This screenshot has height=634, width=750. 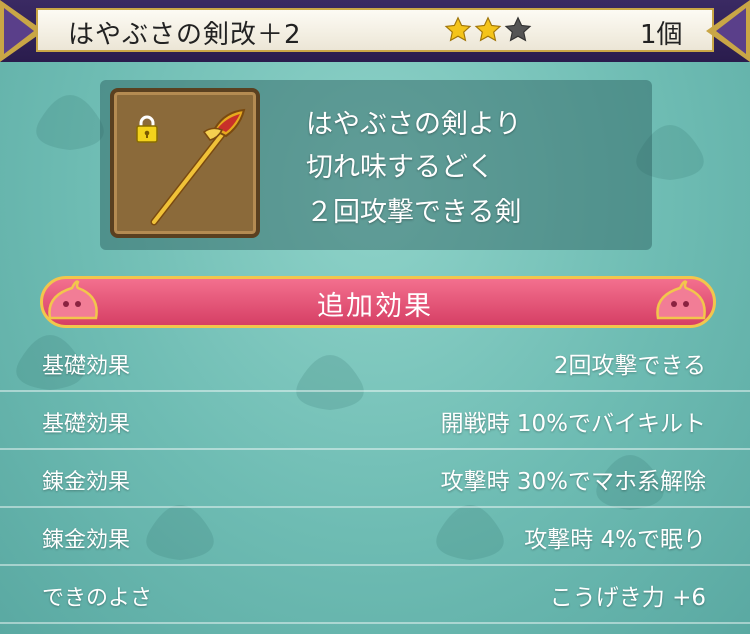 What do you see at coordinates (375, 306) in the screenshot?
I see `effects-title: 追加効果` at bounding box center [375, 306].